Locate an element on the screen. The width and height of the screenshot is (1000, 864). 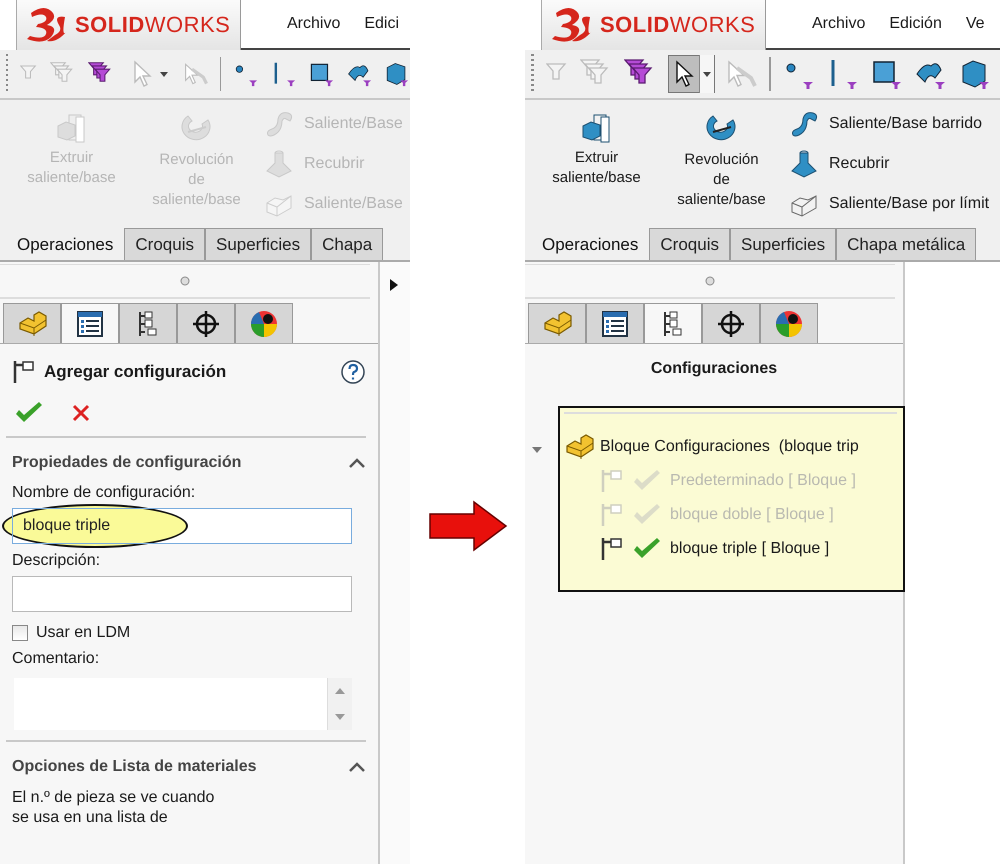
panel-title: Agregar configuración is located at coordinates (136, 372).